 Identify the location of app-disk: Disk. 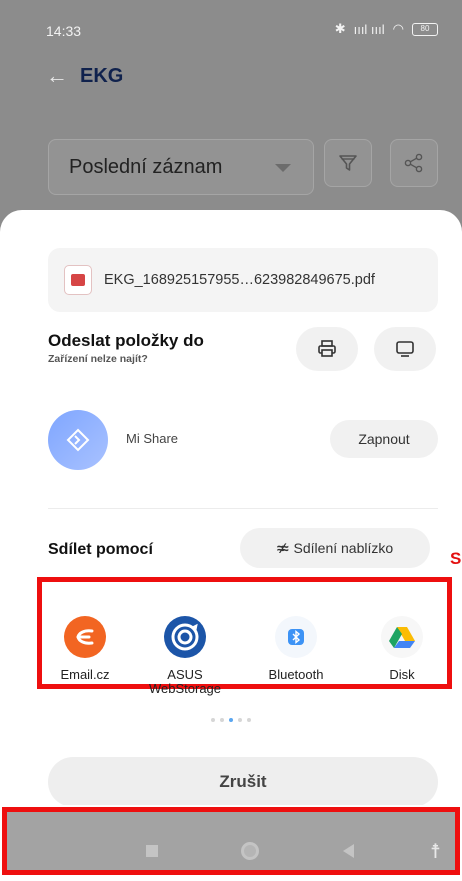
(402, 649).